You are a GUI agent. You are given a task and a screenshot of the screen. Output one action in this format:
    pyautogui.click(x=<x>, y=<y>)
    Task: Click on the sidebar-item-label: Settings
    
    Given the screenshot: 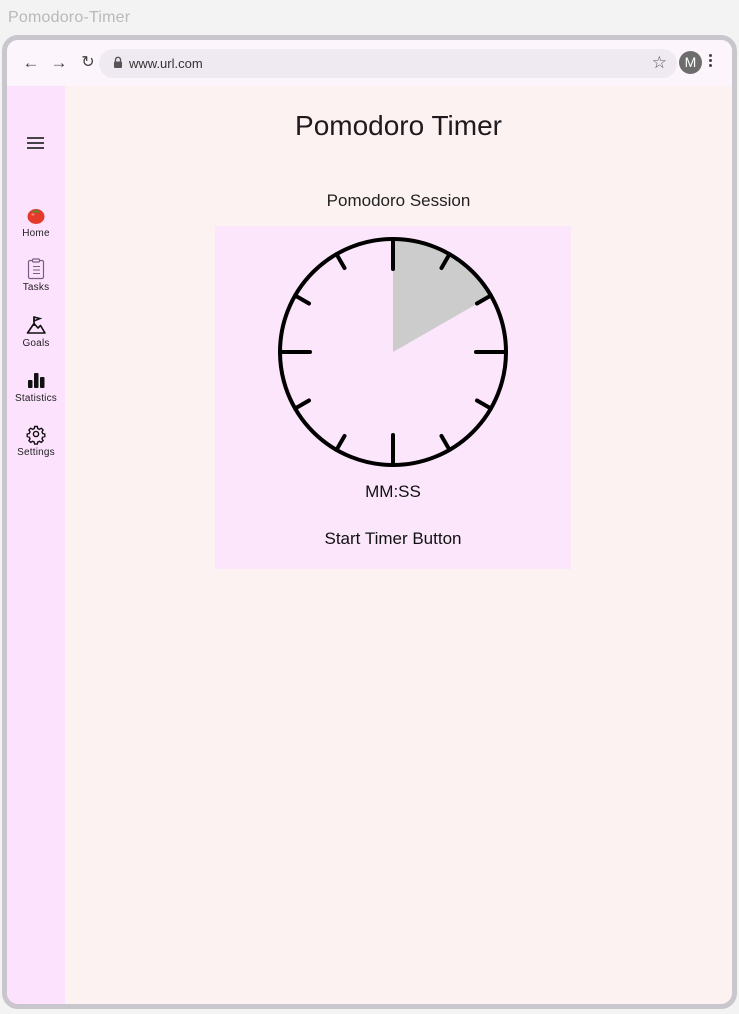 What is the action you would take?
    pyautogui.click(x=36, y=452)
    